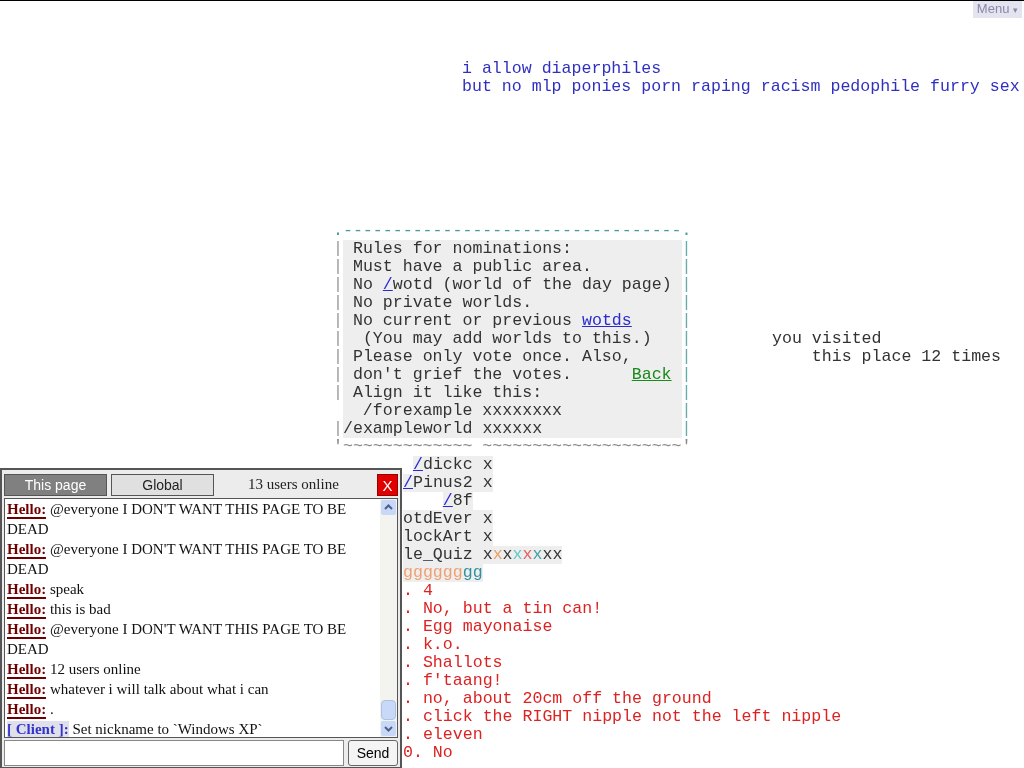 This screenshot has width=1024, height=768. What do you see at coordinates (532, 284) in the screenshot?
I see `canvas-text: wotd (world of the day page)` at bounding box center [532, 284].